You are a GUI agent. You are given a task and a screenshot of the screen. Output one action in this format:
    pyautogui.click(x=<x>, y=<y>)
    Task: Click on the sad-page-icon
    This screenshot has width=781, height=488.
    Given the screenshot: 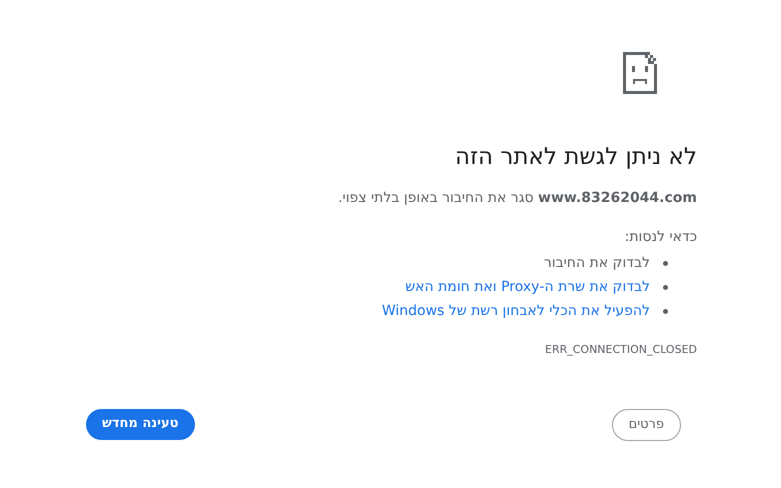 What is the action you would take?
    pyautogui.click(x=640, y=73)
    